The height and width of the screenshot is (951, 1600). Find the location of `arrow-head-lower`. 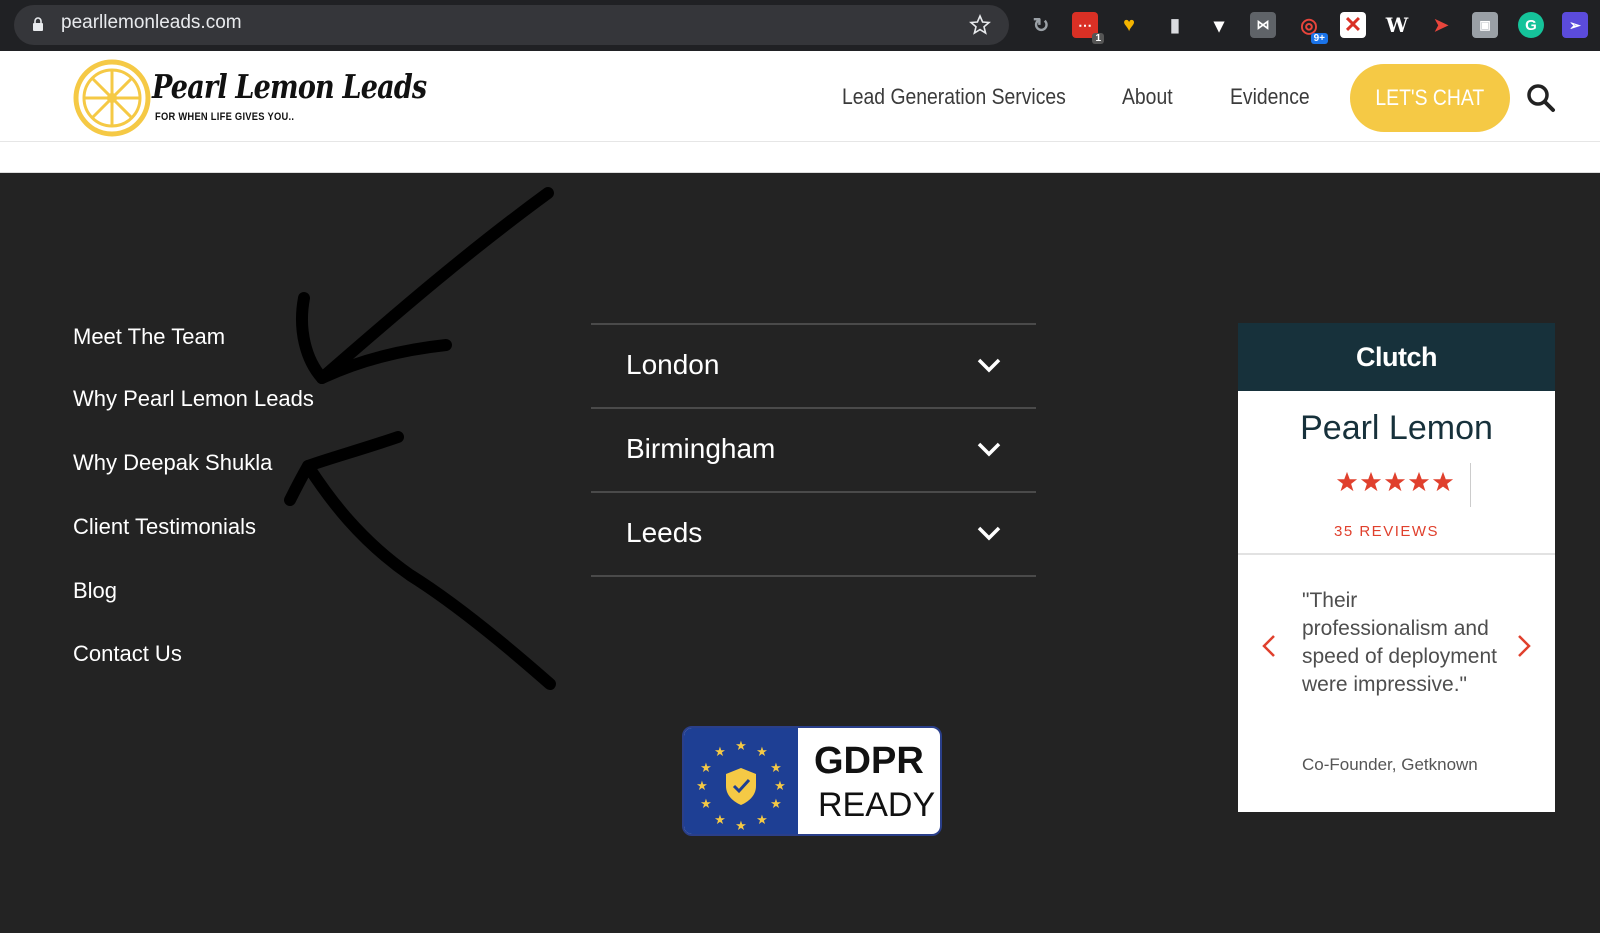

arrow-head-lower is located at coordinates (344, 468).